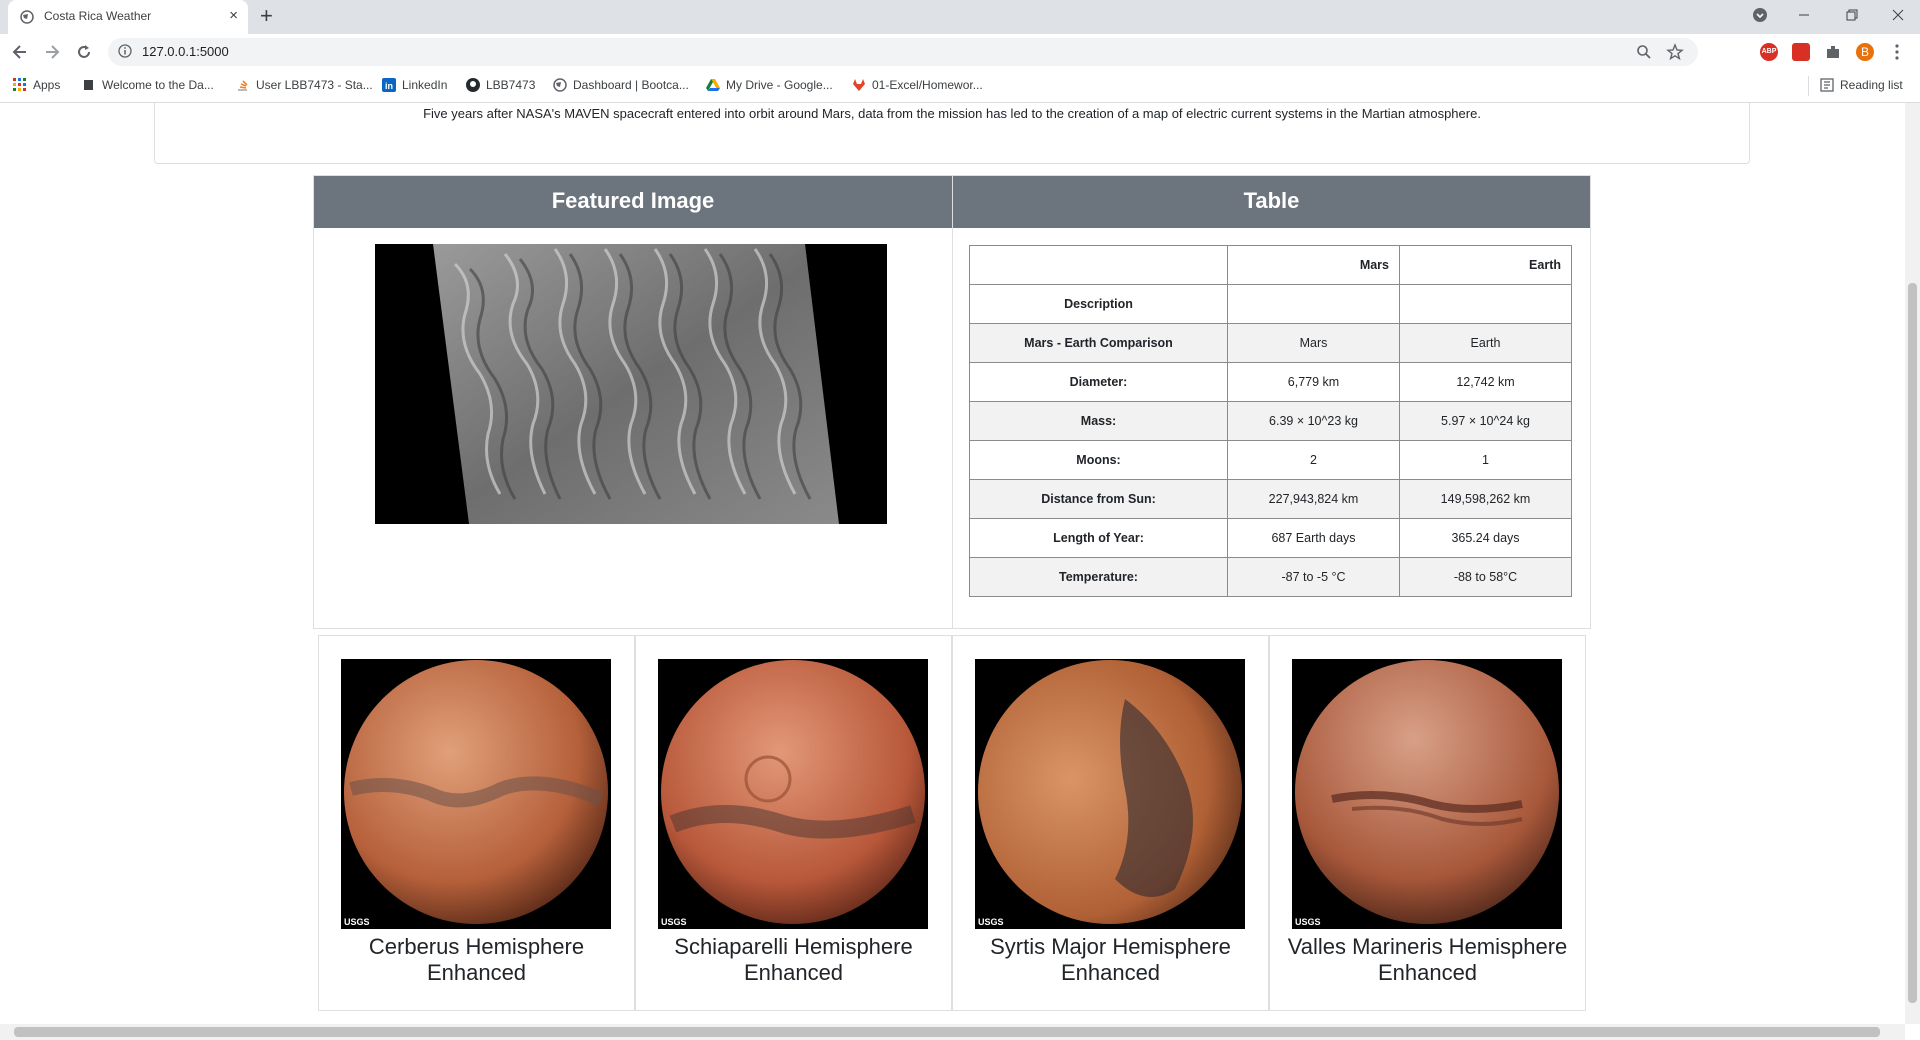 This screenshot has height=1040, width=1920. I want to click on table-row: Mars - Earth Comparison Mars Earth, so click(1270, 343).